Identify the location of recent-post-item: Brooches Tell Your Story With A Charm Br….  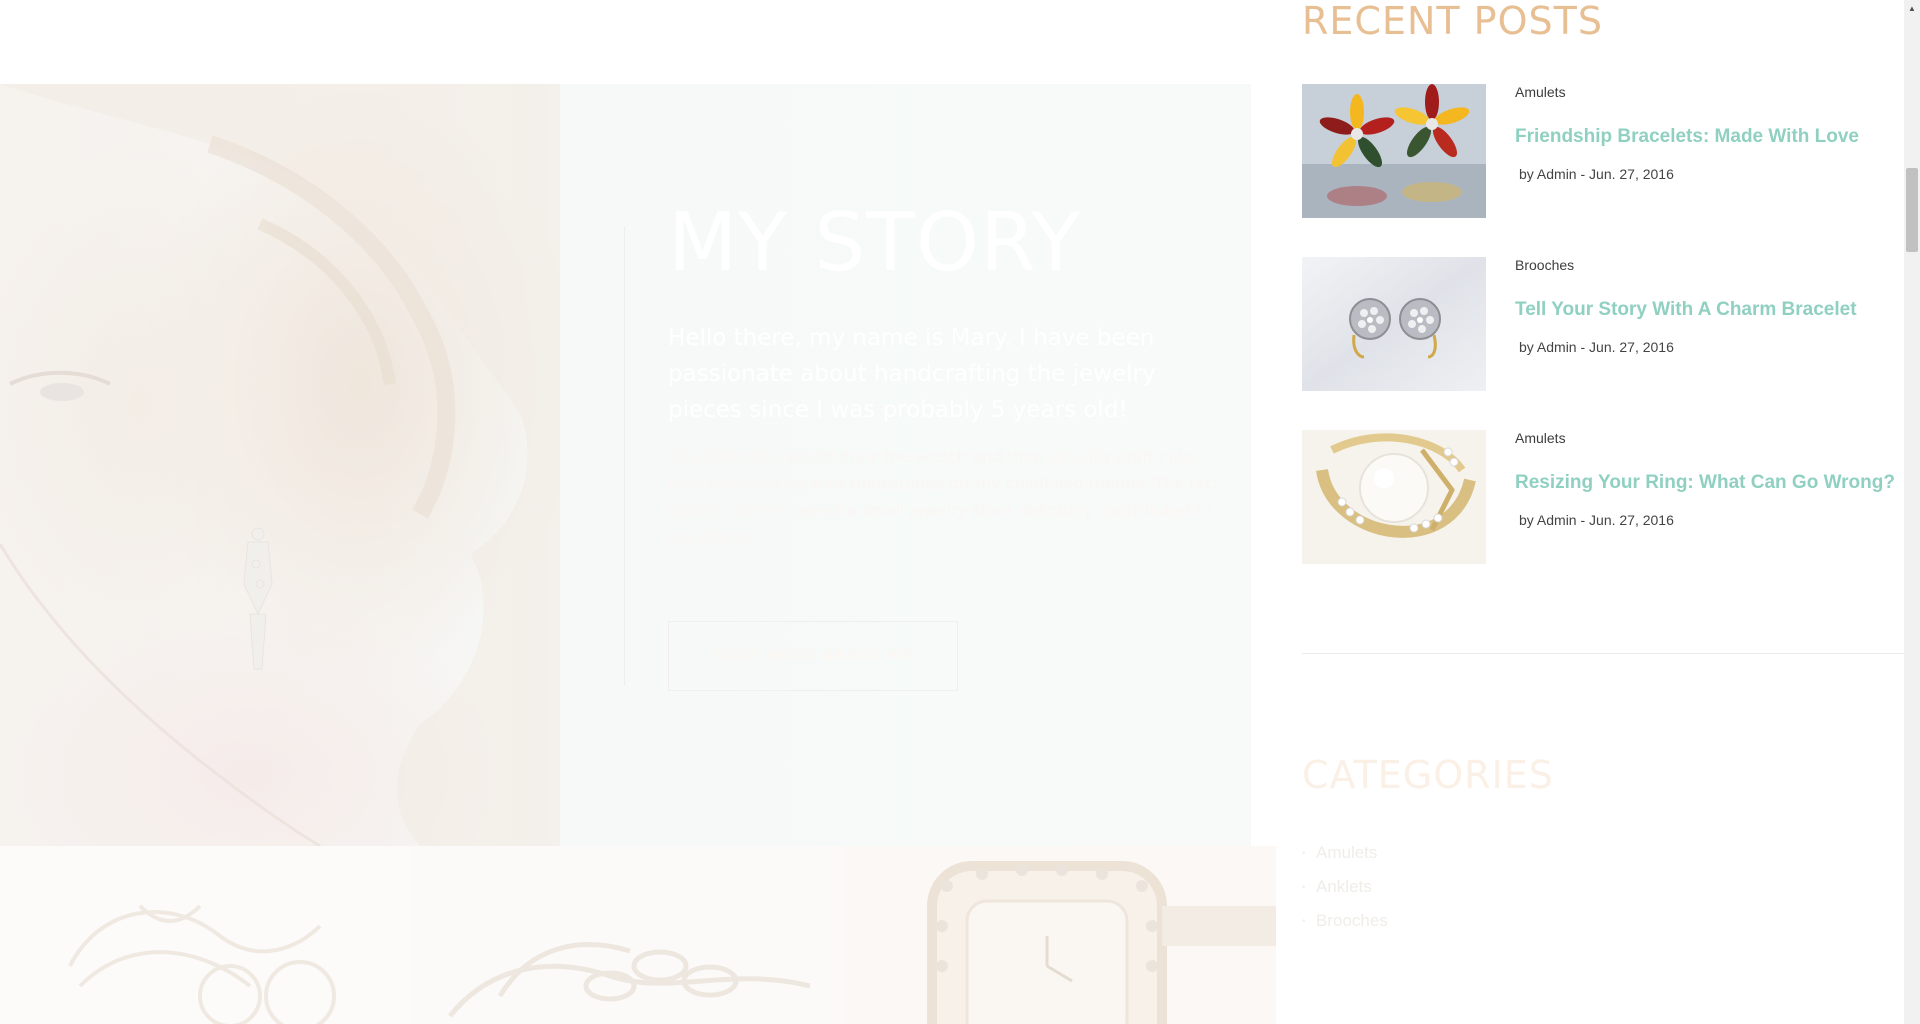
(1603, 324).